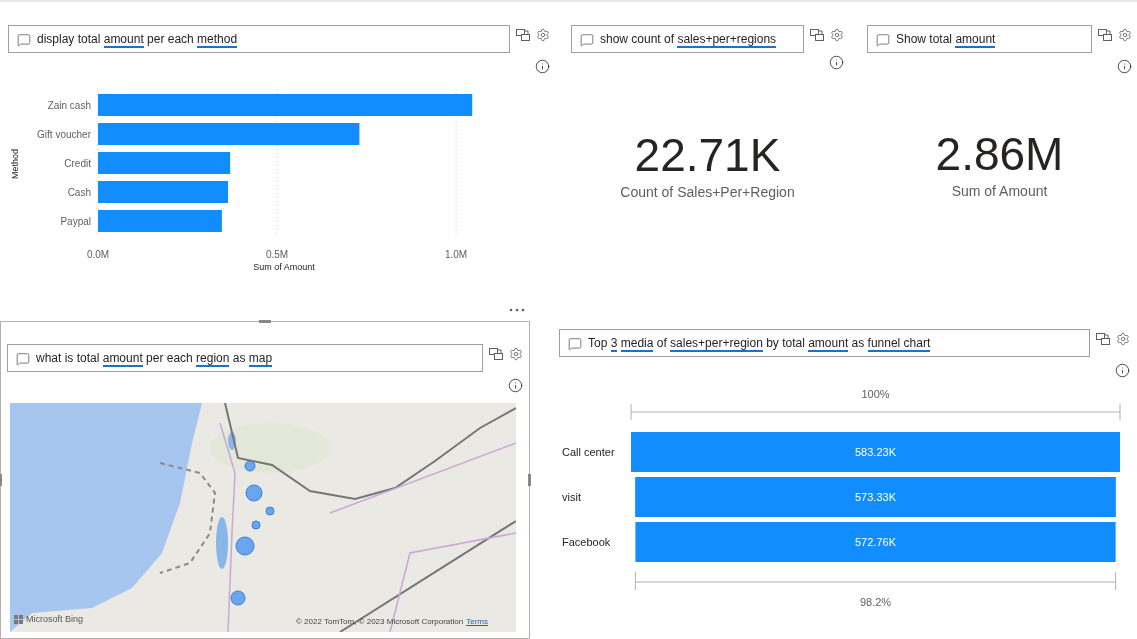  I want to click on category-label: Call center, so click(588, 452).